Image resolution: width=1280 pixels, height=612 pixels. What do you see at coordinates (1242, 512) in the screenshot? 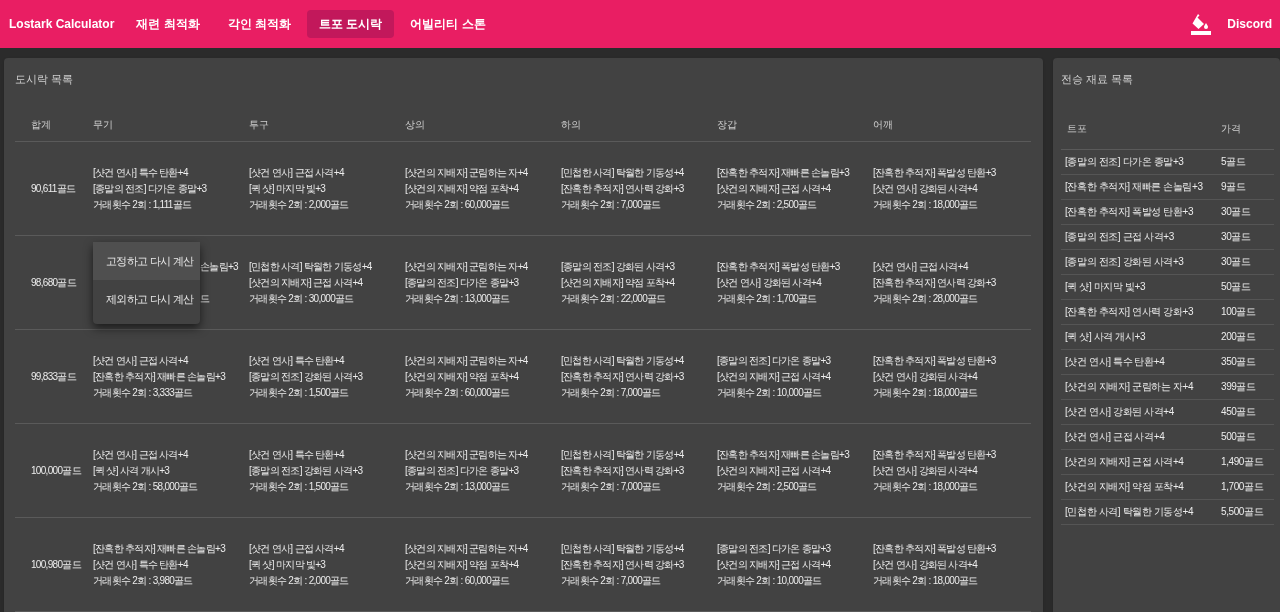
I see `material-price: 5,500골드` at bounding box center [1242, 512].